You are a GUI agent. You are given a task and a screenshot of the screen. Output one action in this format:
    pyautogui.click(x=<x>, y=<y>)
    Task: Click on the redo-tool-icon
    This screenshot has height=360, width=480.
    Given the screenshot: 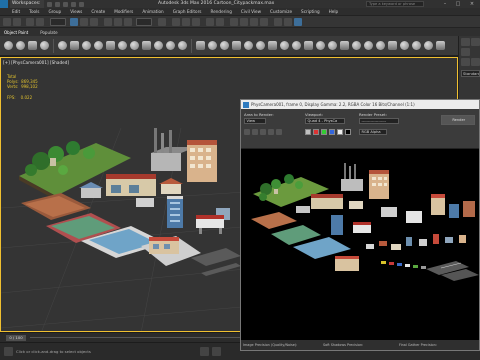 What is the action you would take?
    pyautogui.click(x=17, y=22)
    